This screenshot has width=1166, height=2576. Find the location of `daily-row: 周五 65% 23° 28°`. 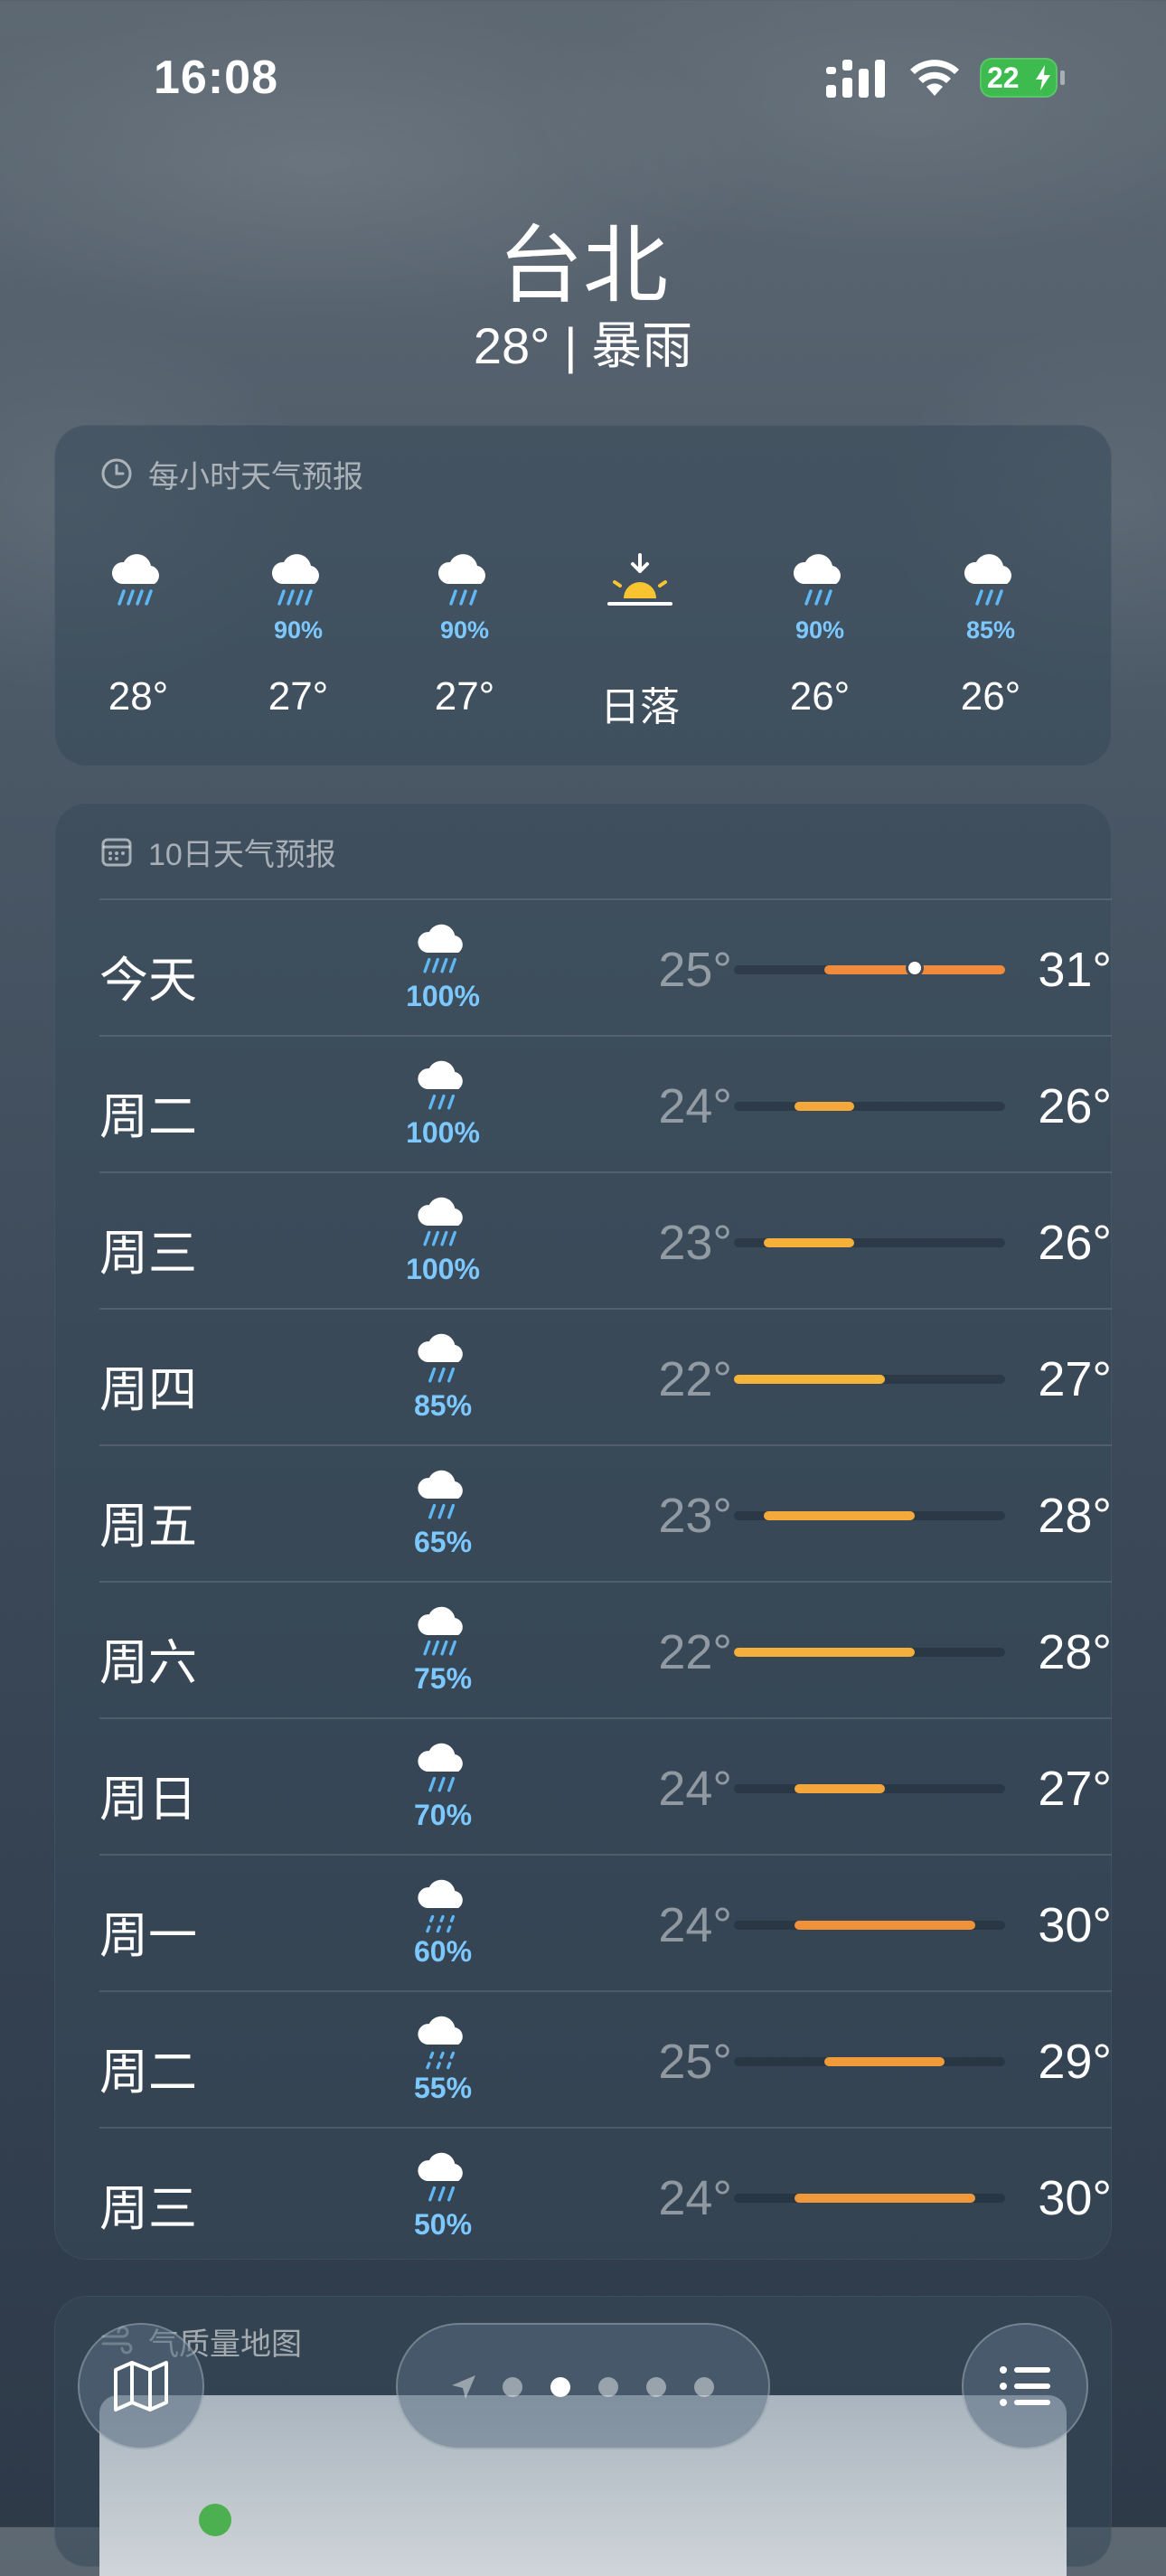

daily-row: 周五 65% 23° 28° is located at coordinates (605, 1513).